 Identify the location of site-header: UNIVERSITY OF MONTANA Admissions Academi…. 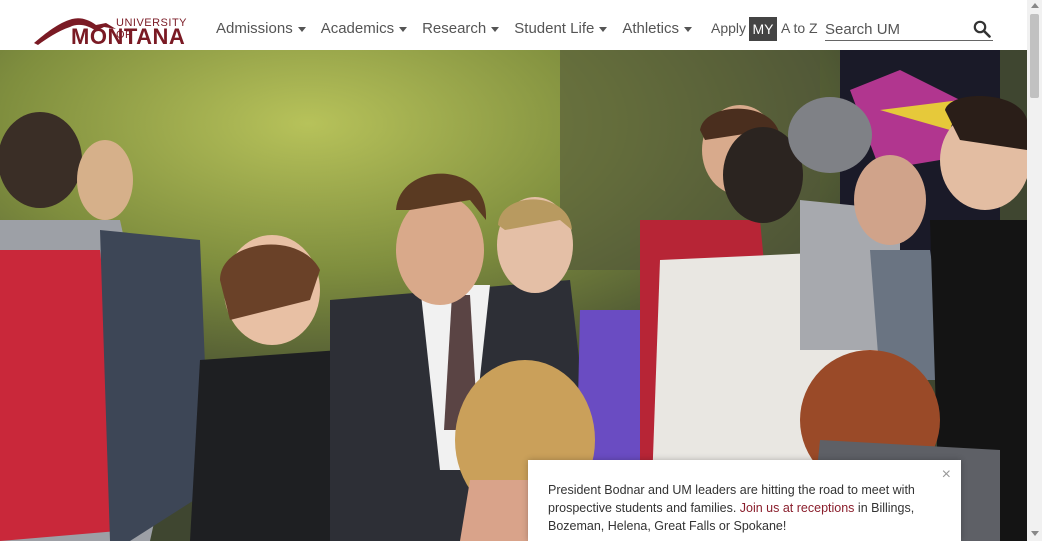
(513, 25).